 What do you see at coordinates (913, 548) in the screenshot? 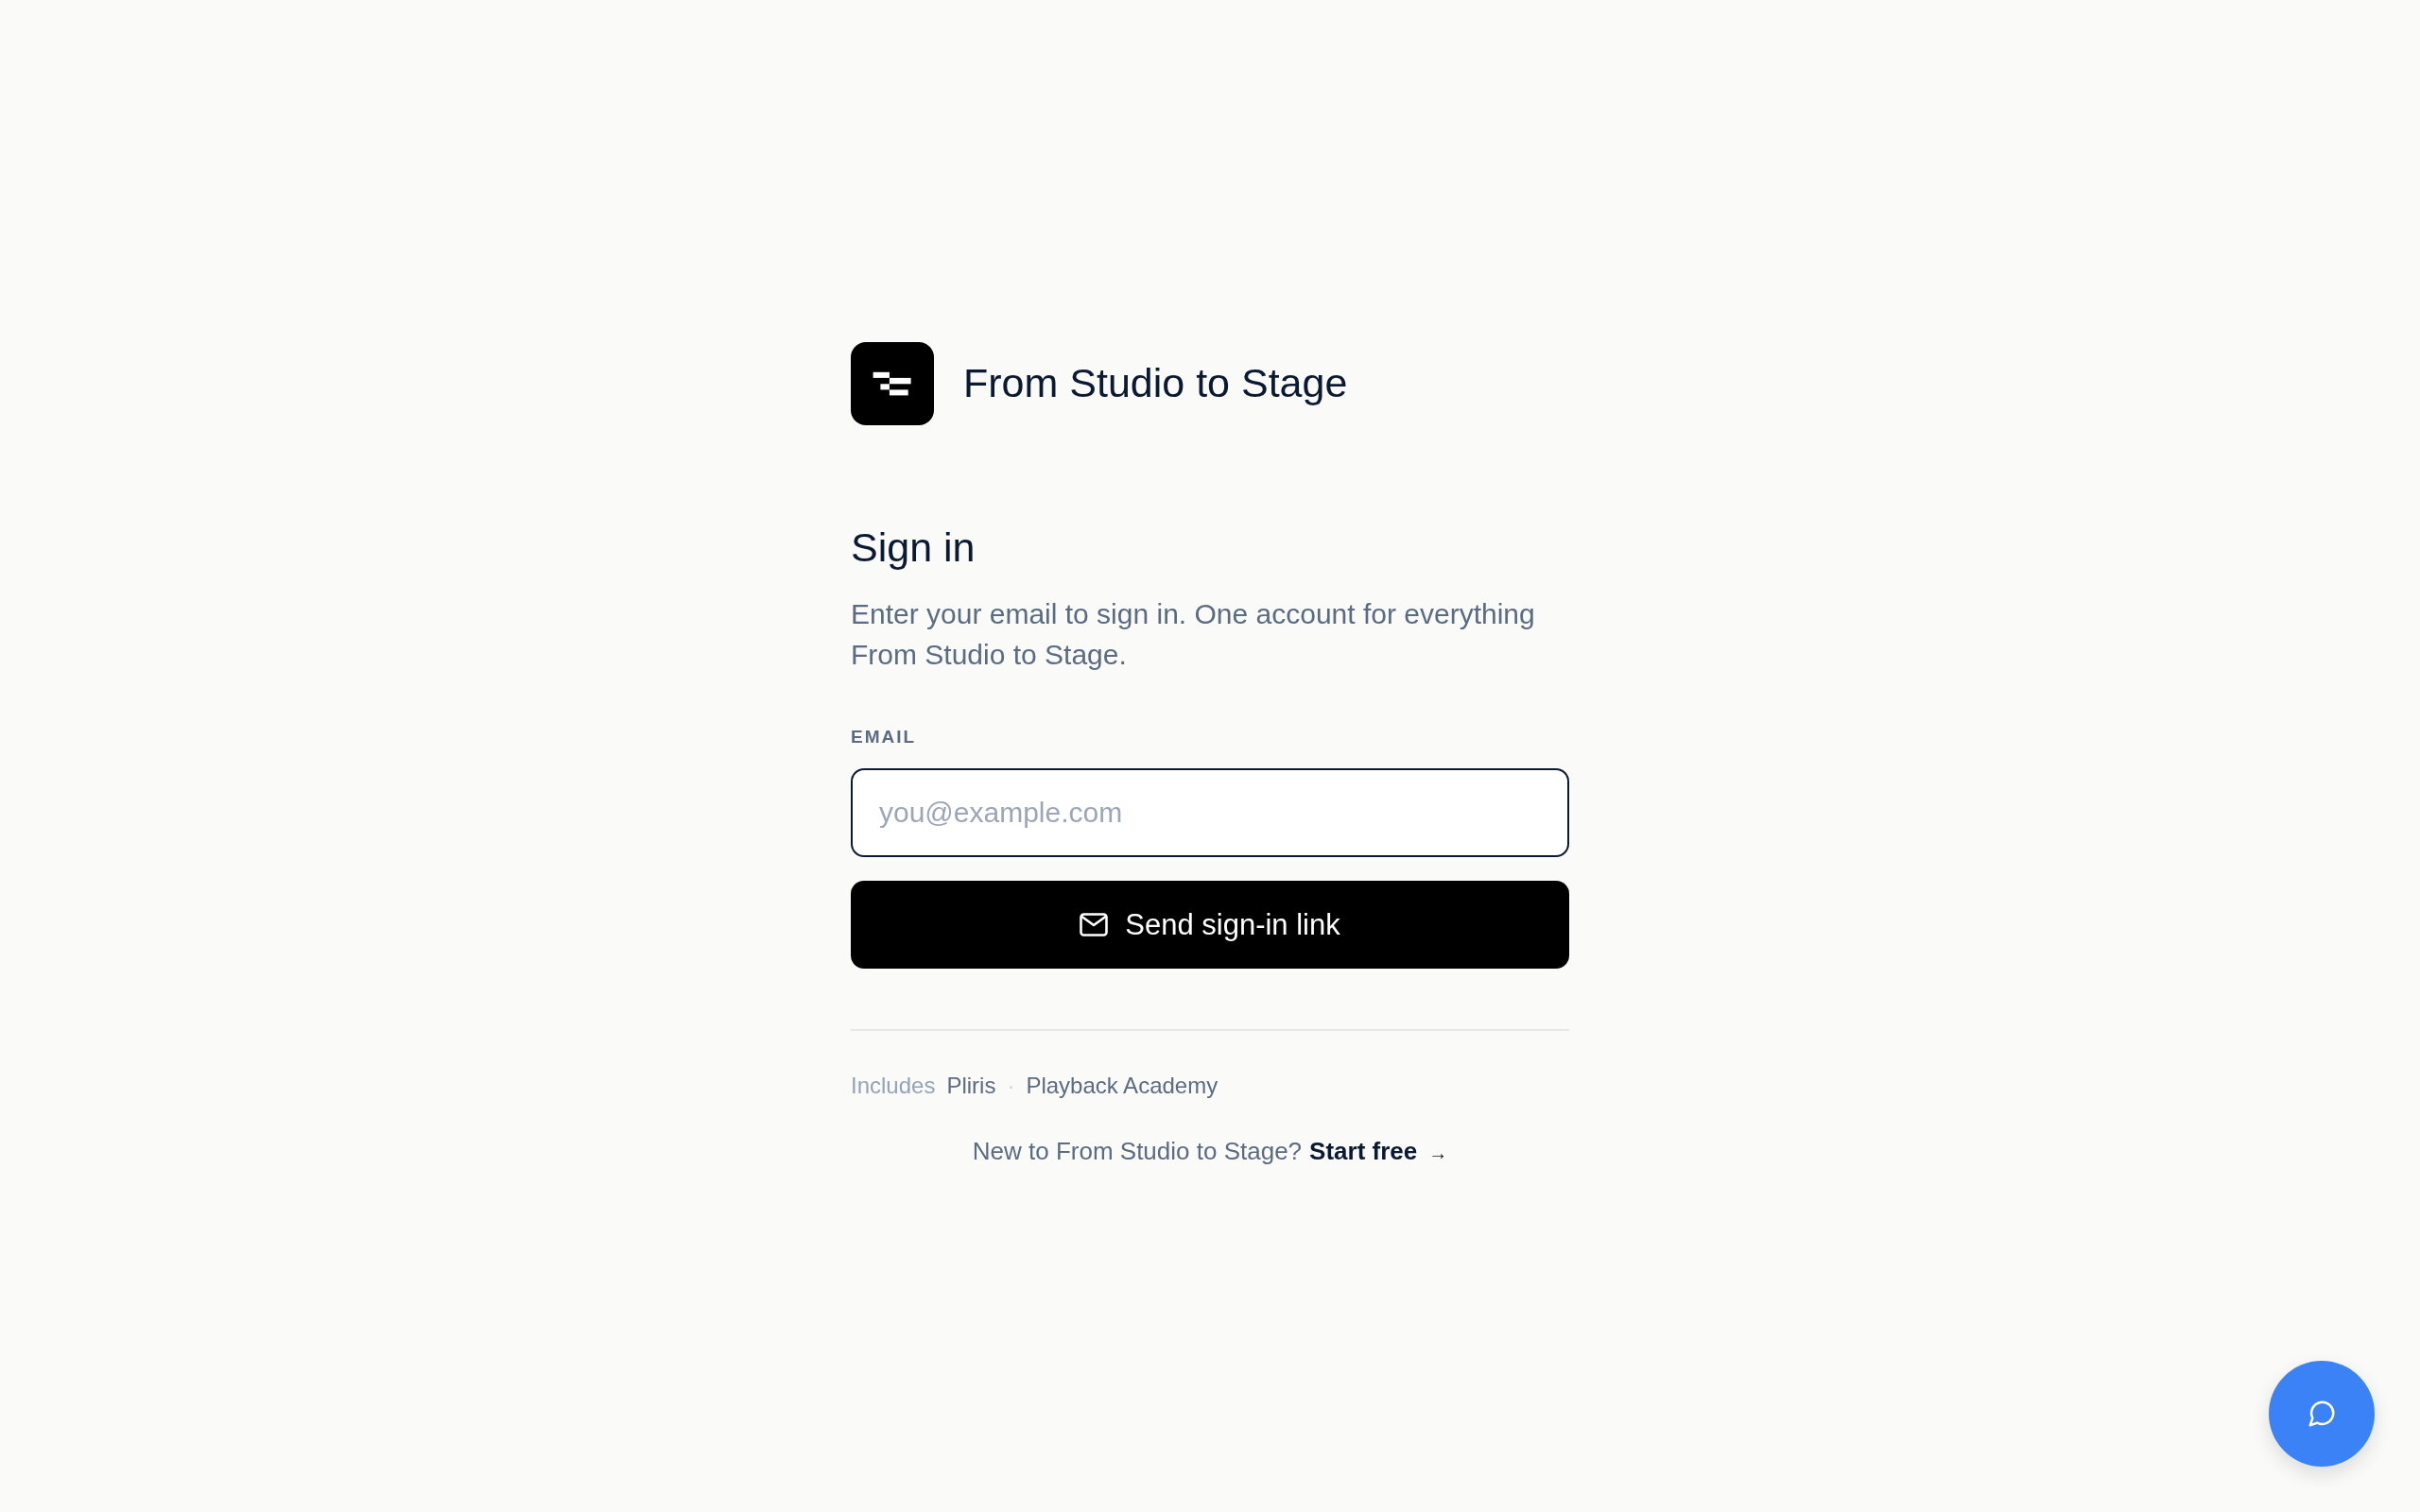
I see `sign-in-heading: Sign in` at bounding box center [913, 548].